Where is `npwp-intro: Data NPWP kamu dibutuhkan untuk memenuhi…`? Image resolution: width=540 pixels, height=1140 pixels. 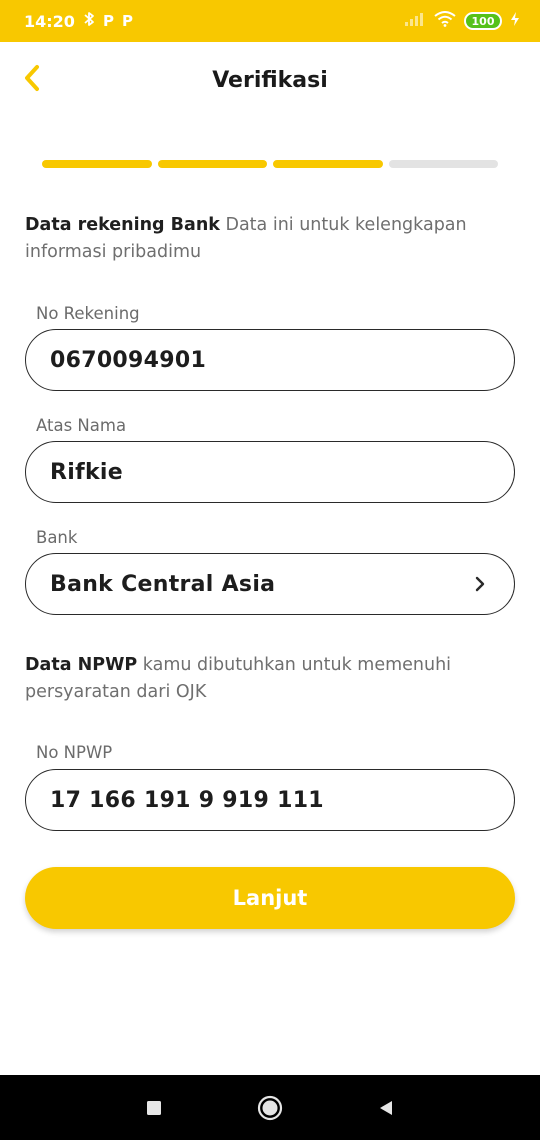 npwp-intro: Data NPWP kamu dibutuhkan untuk memenuhi… is located at coordinates (270, 679).